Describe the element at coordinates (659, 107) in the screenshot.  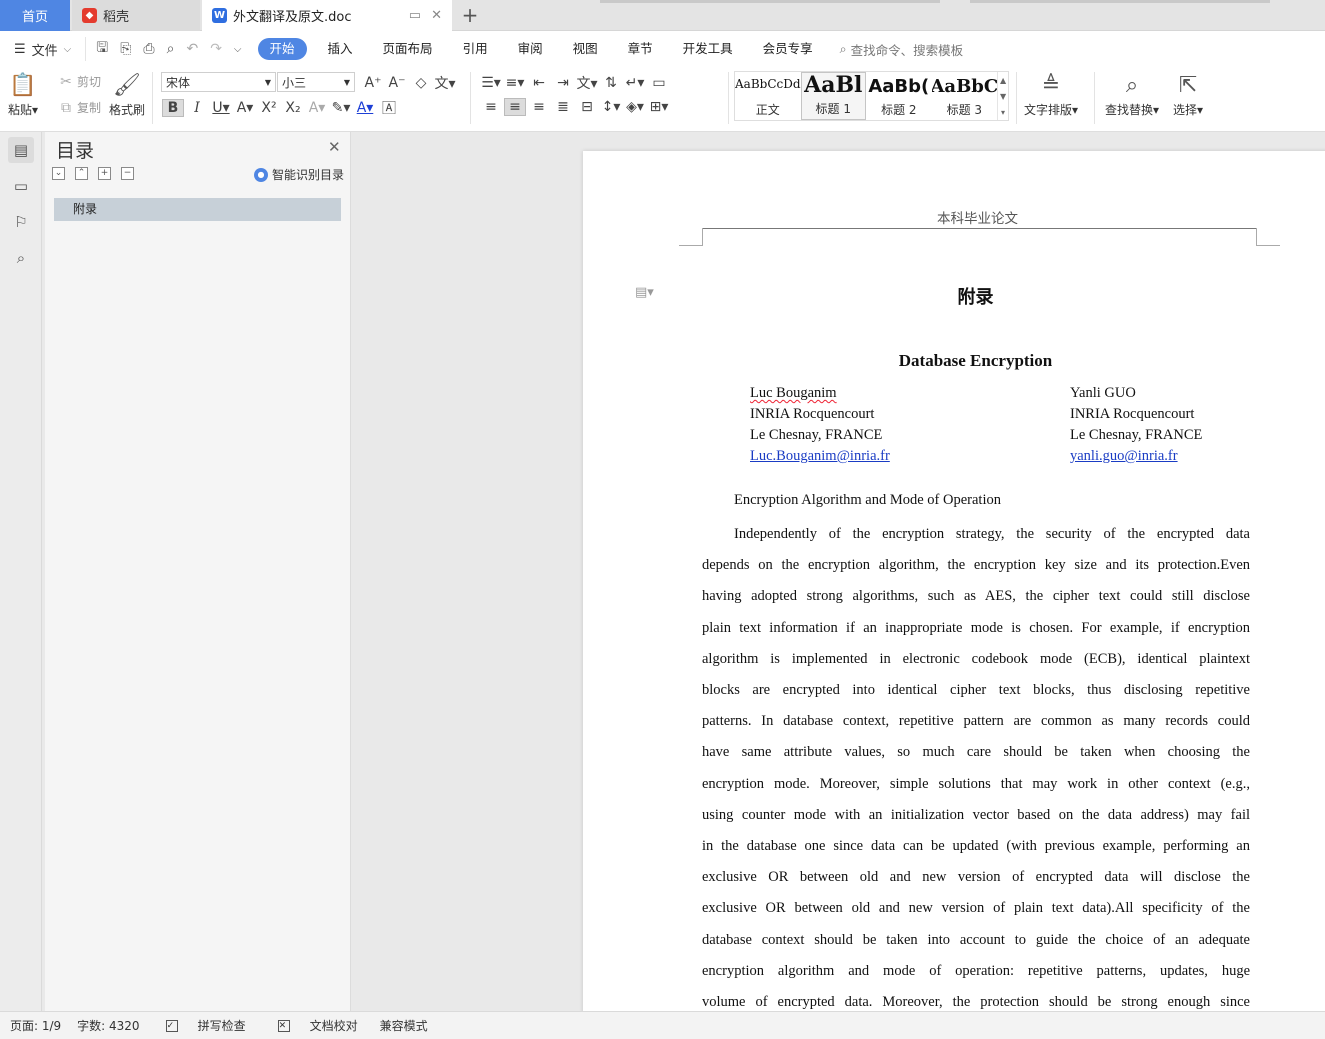
I see `borders-icon: ⊞▾` at that location.